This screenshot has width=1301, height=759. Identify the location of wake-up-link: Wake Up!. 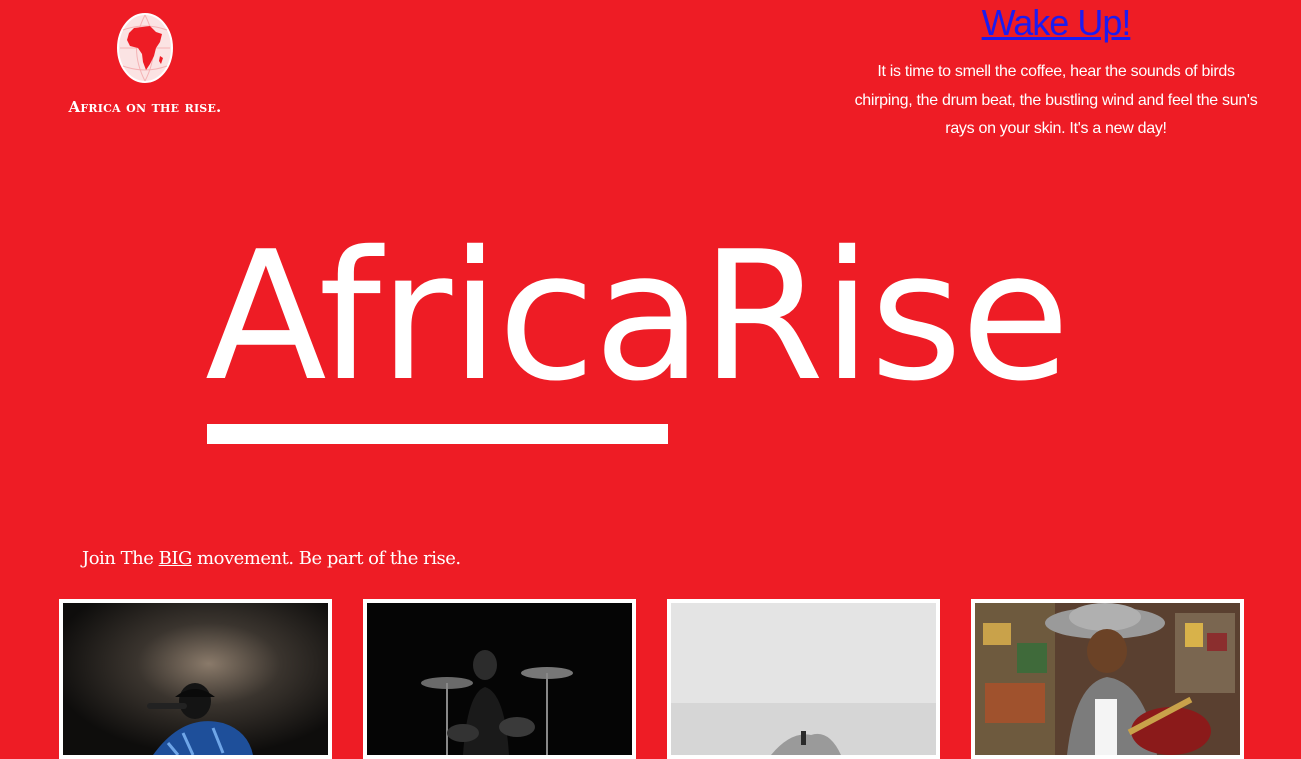
(1057, 23).